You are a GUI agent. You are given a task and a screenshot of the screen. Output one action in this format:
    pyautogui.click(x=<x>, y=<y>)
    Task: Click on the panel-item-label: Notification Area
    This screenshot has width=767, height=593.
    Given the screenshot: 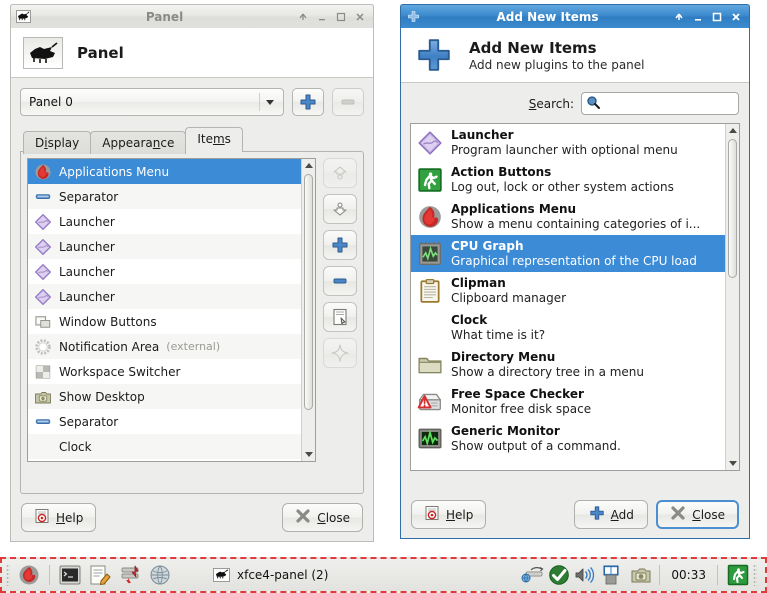 What is the action you would take?
    pyautogui.click(x=109, y=346)
    